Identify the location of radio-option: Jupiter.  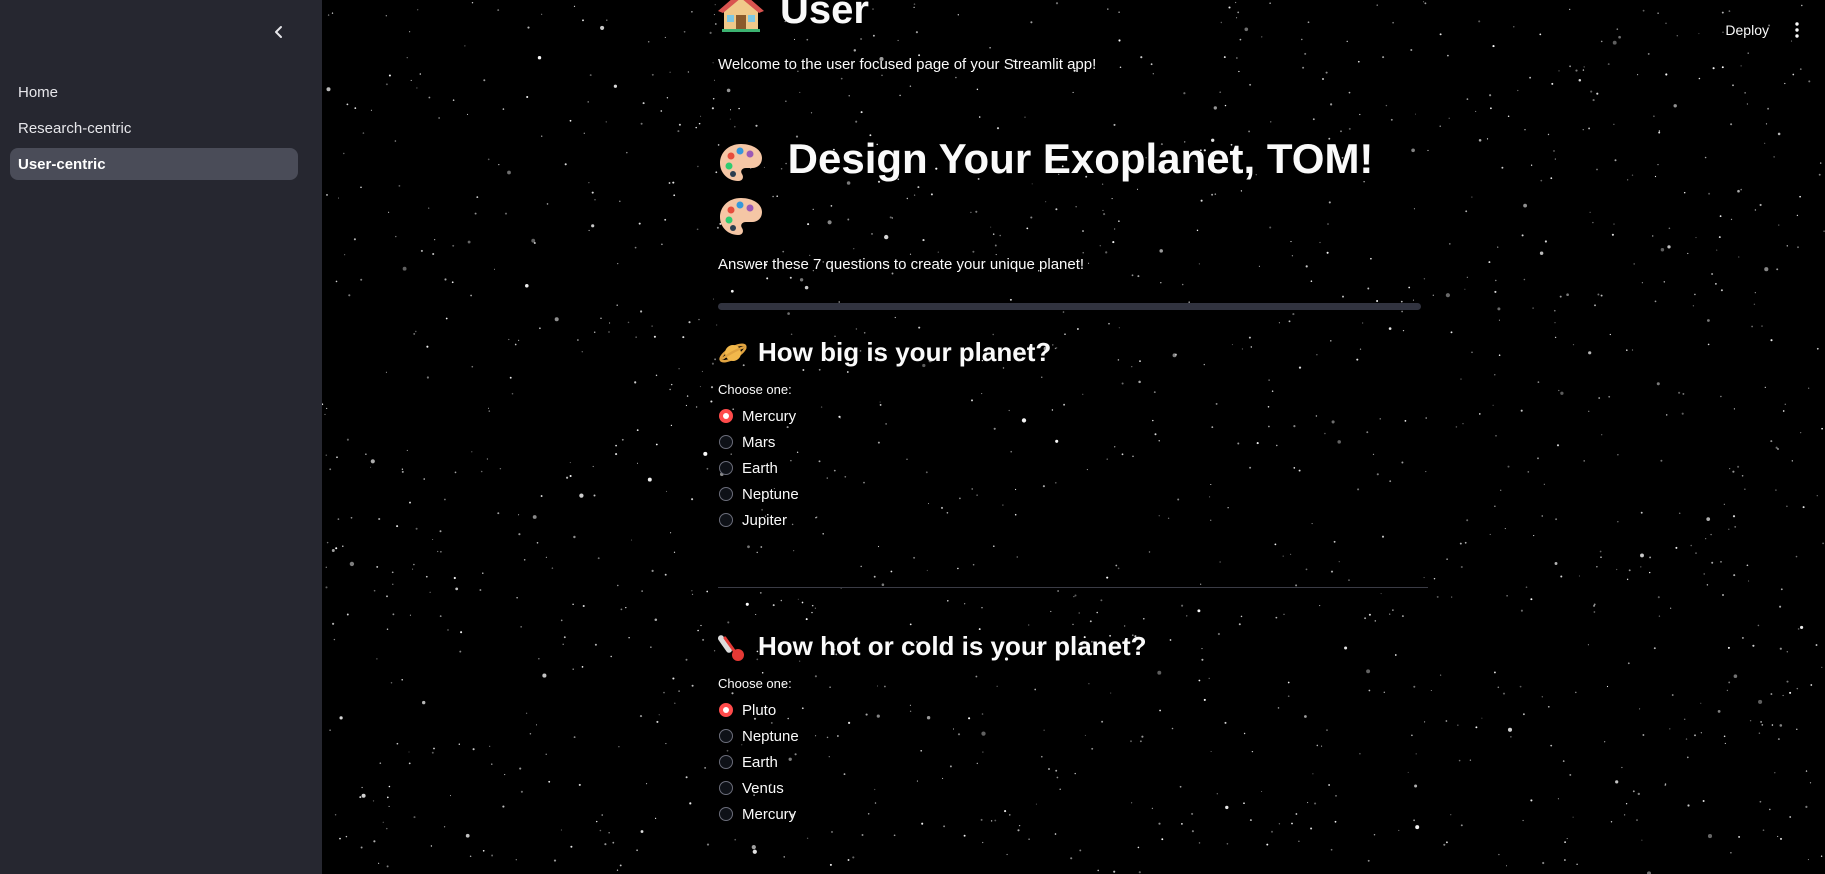
(1084, 520).